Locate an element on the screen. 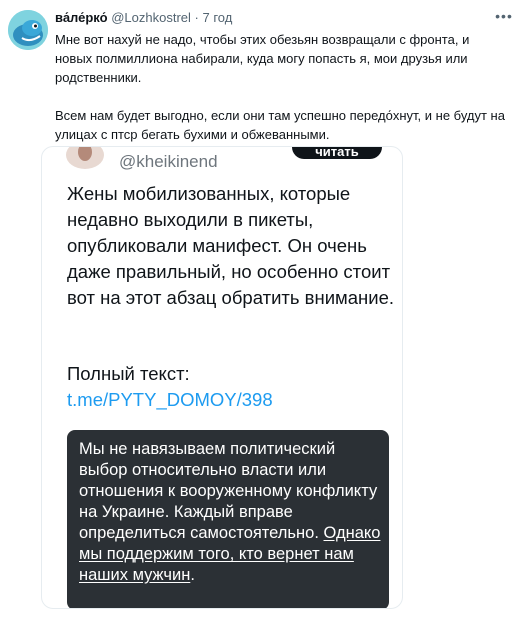 This screenshot has width=522, height=617. post-header: ва́ле́рко́ @Lozhkostrel · 7 год is located at coordinates (273, 18).